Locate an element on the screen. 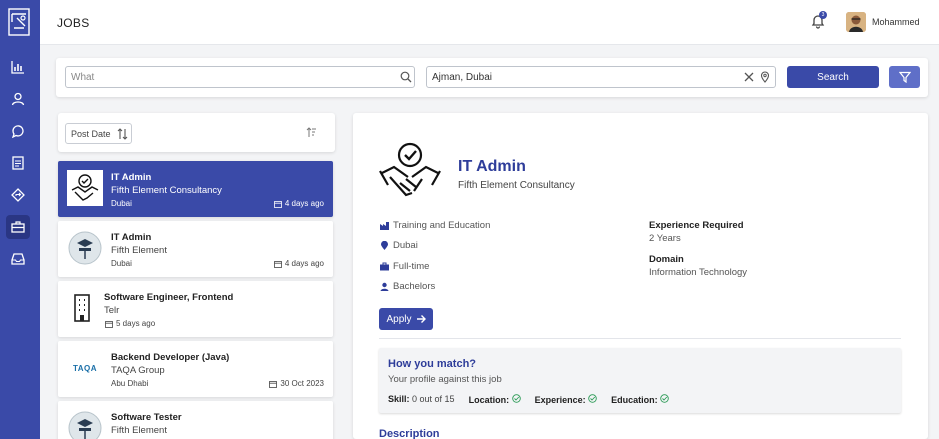 The width and height of the screenshot is (939, 439). job-type-text: Full-time is located at coordinates (411, 266).